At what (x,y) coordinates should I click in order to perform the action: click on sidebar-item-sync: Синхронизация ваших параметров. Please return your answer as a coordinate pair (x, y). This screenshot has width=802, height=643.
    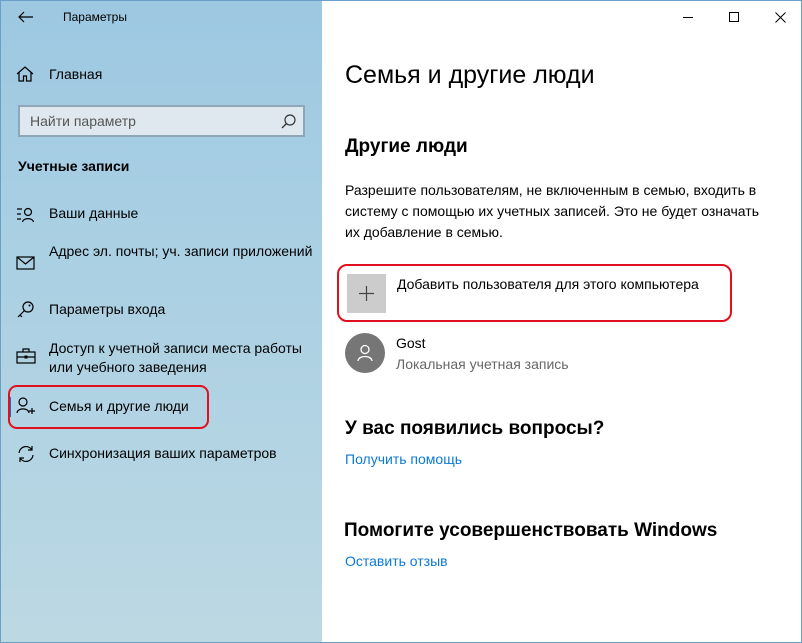
    Looking at the image, I should click on (161, 454).